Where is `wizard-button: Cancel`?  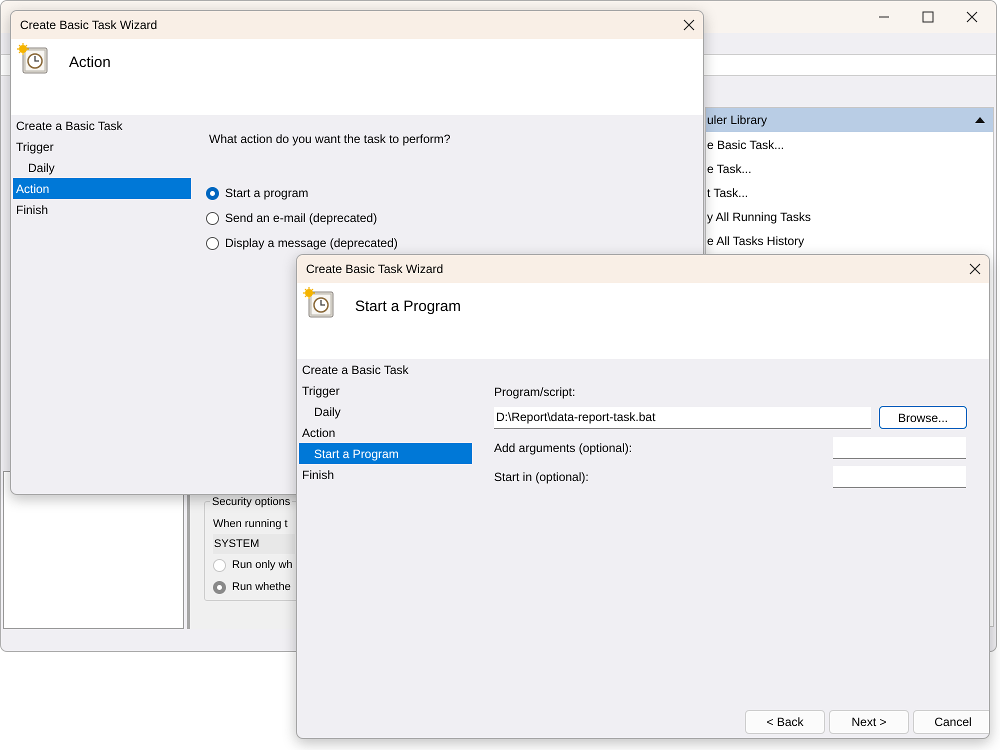 wizard-button: Cancel is located at coordinates (951, 722).